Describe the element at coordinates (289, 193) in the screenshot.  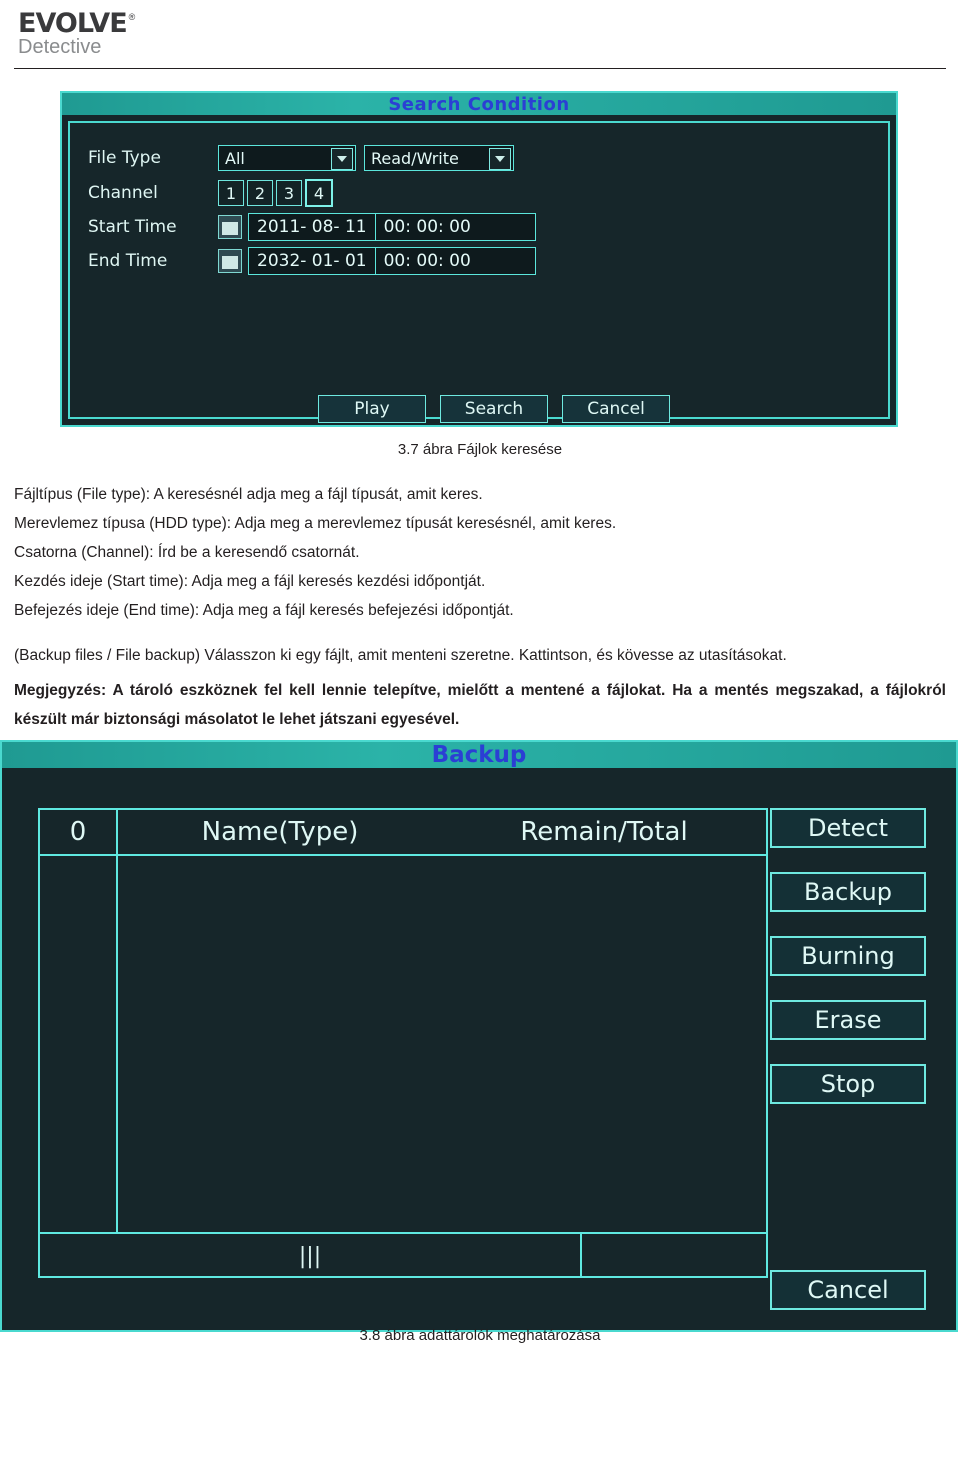
I see `channel-checkbox-3: 3` at that location.